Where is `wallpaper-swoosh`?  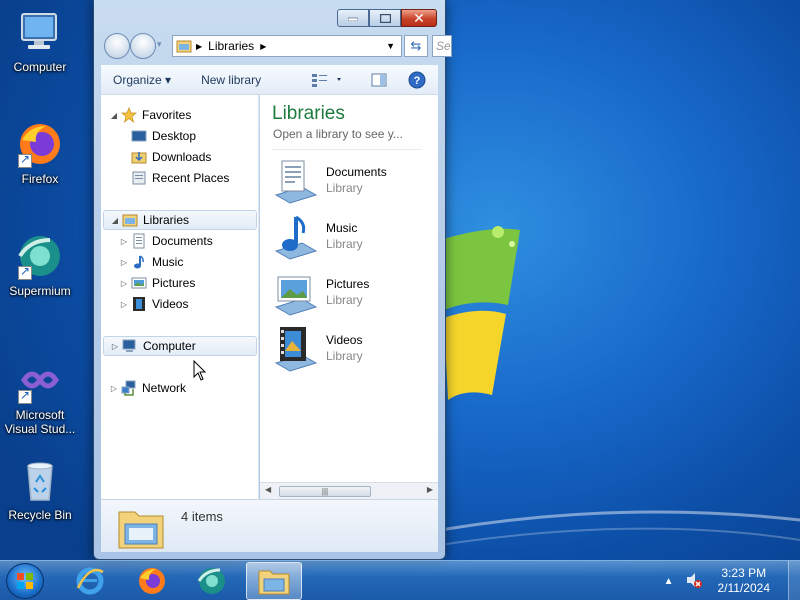 wallpaper-swoosh is located at coordinates (620, 528).